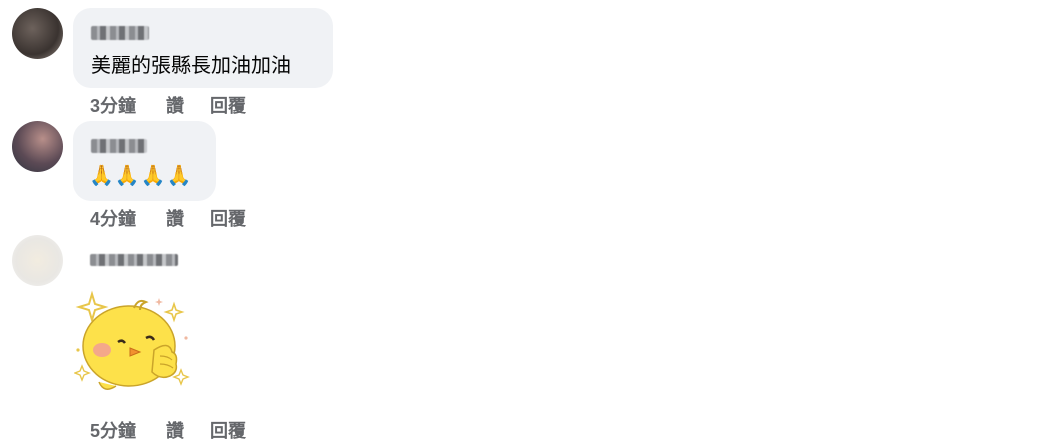  Describe the element at coordinates (113, 105) in the screenshot. I see `comment-timestamp: 3分鐘` at that location.